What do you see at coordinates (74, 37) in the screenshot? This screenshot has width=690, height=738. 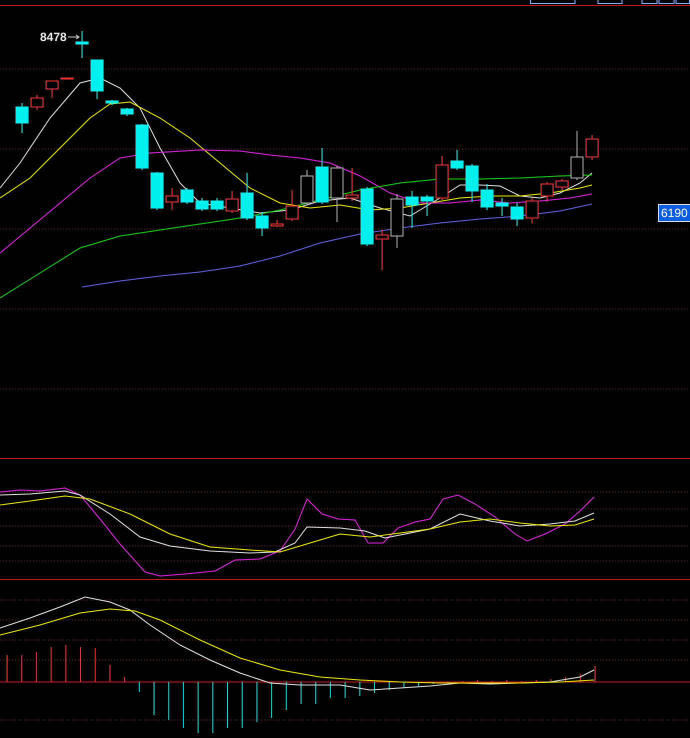 I see `arrow-icon` at bounding box center [74, 37].